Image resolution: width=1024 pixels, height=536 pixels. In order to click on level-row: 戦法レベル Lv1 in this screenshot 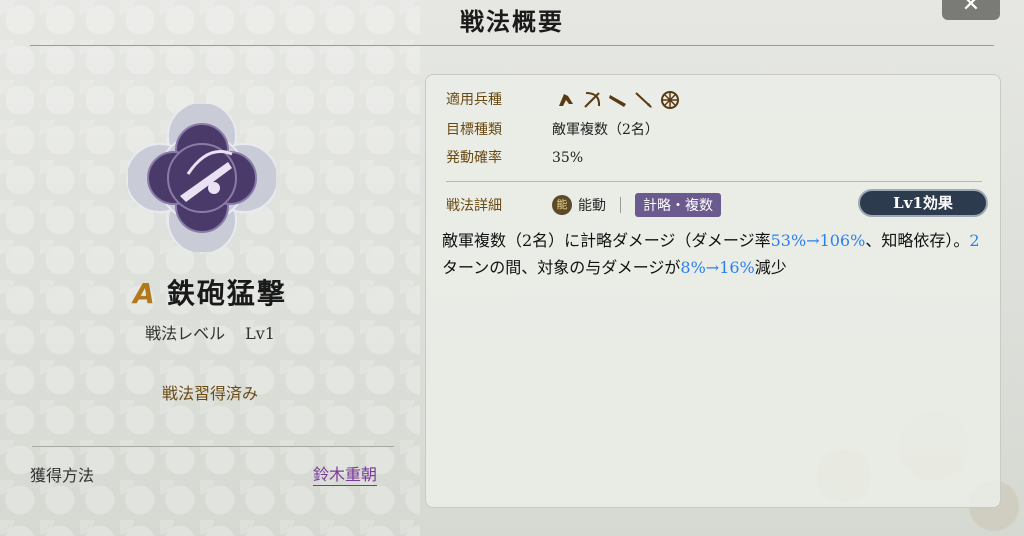, I will do `click(210, 332)`.